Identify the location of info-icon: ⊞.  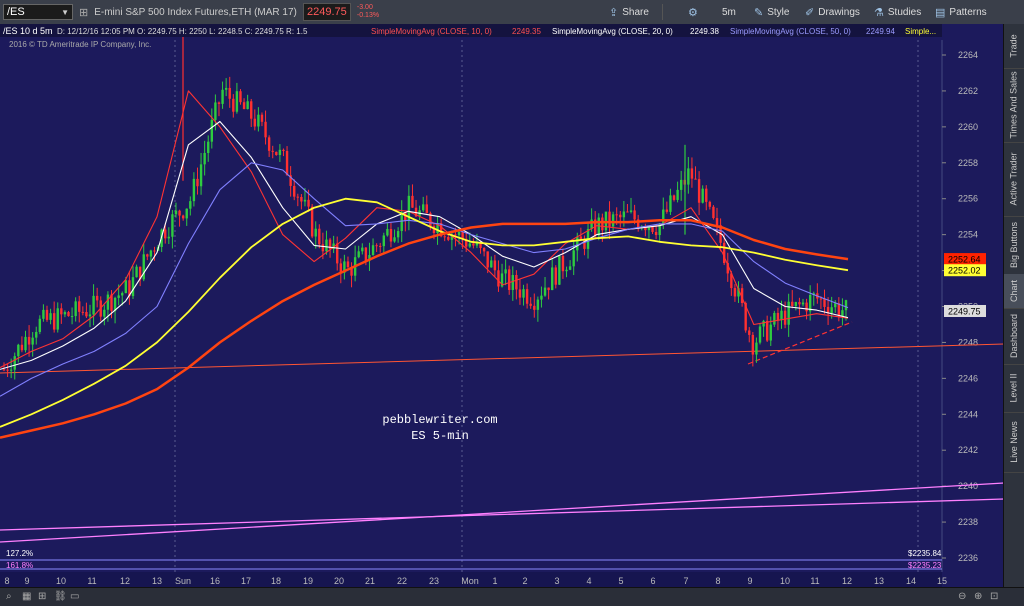
(83, 12).